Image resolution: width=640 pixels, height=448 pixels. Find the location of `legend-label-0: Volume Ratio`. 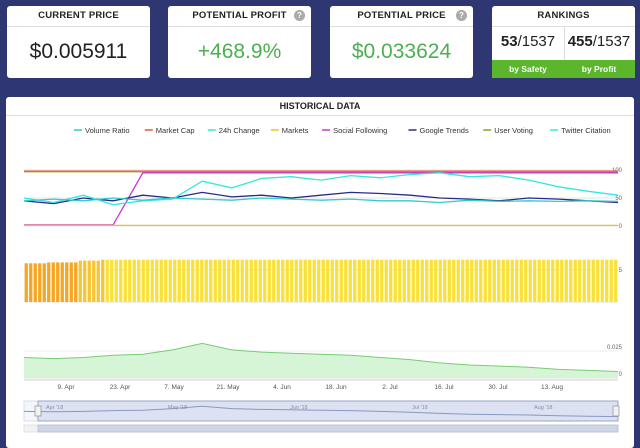

legend-label-0: Volume Ratio is located at coordinates (107, 130).